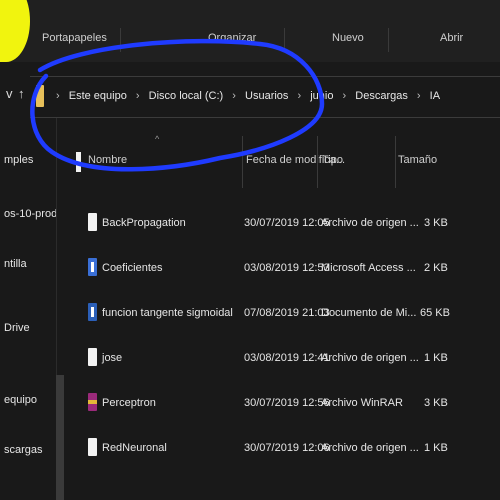 Image resolution: width=500 pixels, height=500 pixels. What do you see at coordinates (78, 162) in the screenshot?
I see `select-all-checkbox` at bounding box center [78, 162].